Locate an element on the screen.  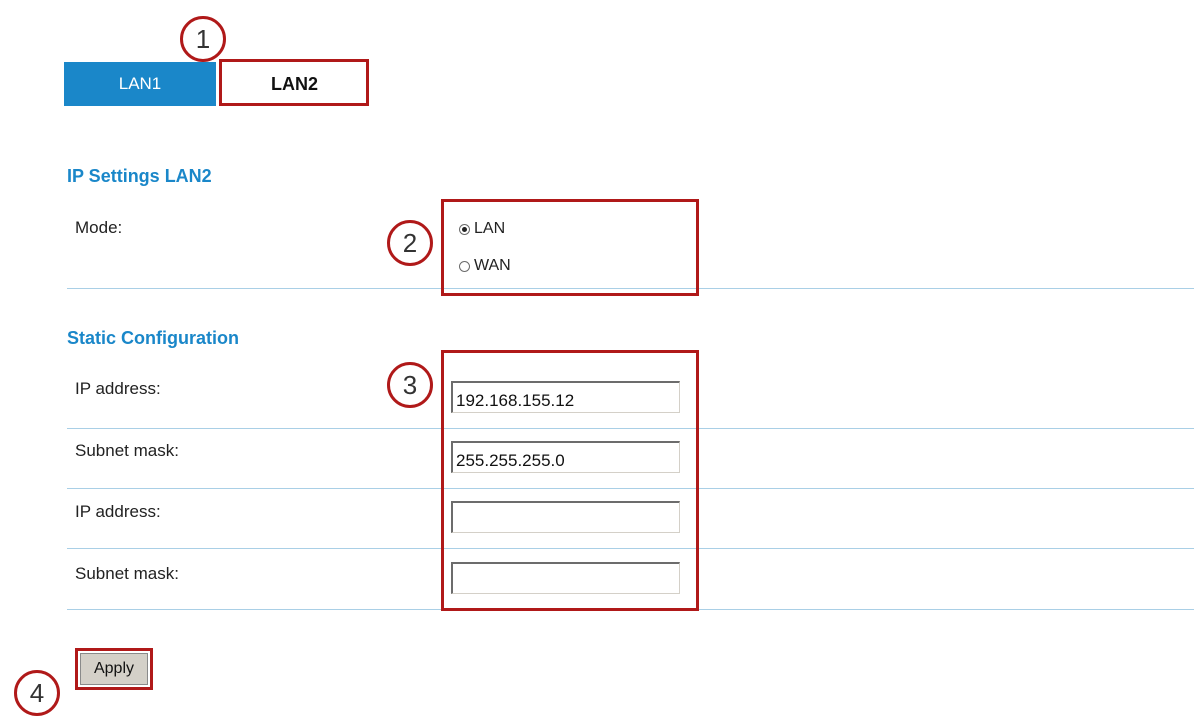
ip-address-label-2: IP address: is located at coordinates (118, 511).